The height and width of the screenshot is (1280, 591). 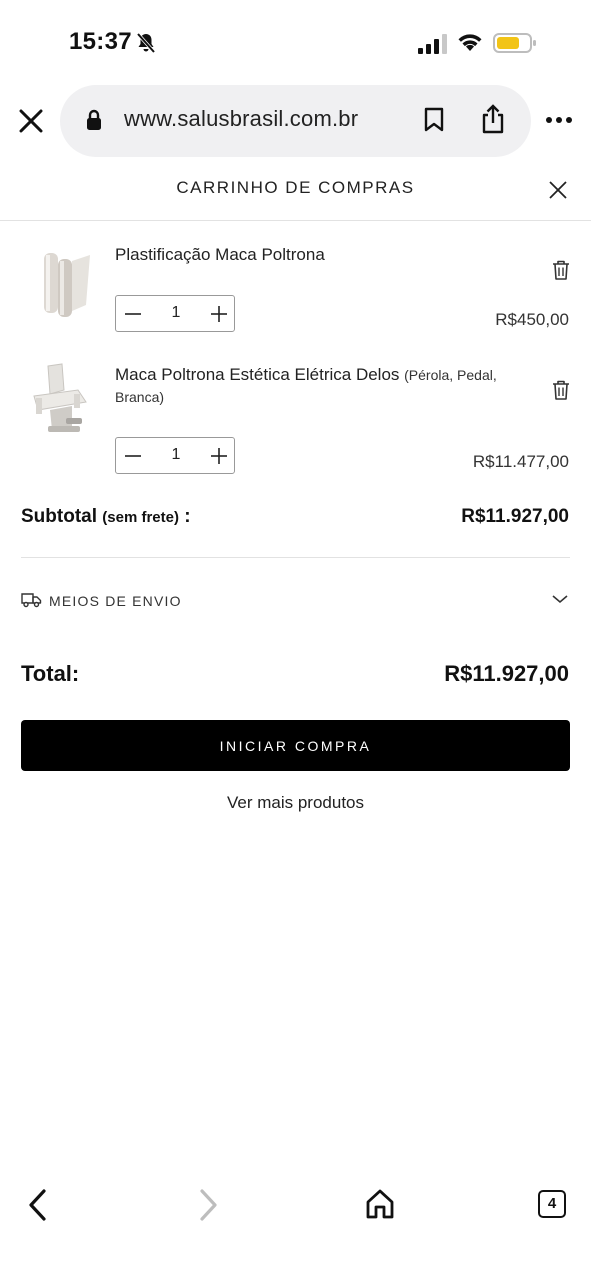 What do you see at coordinates (257, 374) in the screenshot?
I see `item-name-text: Maca Poltrona Estética Elétrica Delos` at bounding box center [257, 374].